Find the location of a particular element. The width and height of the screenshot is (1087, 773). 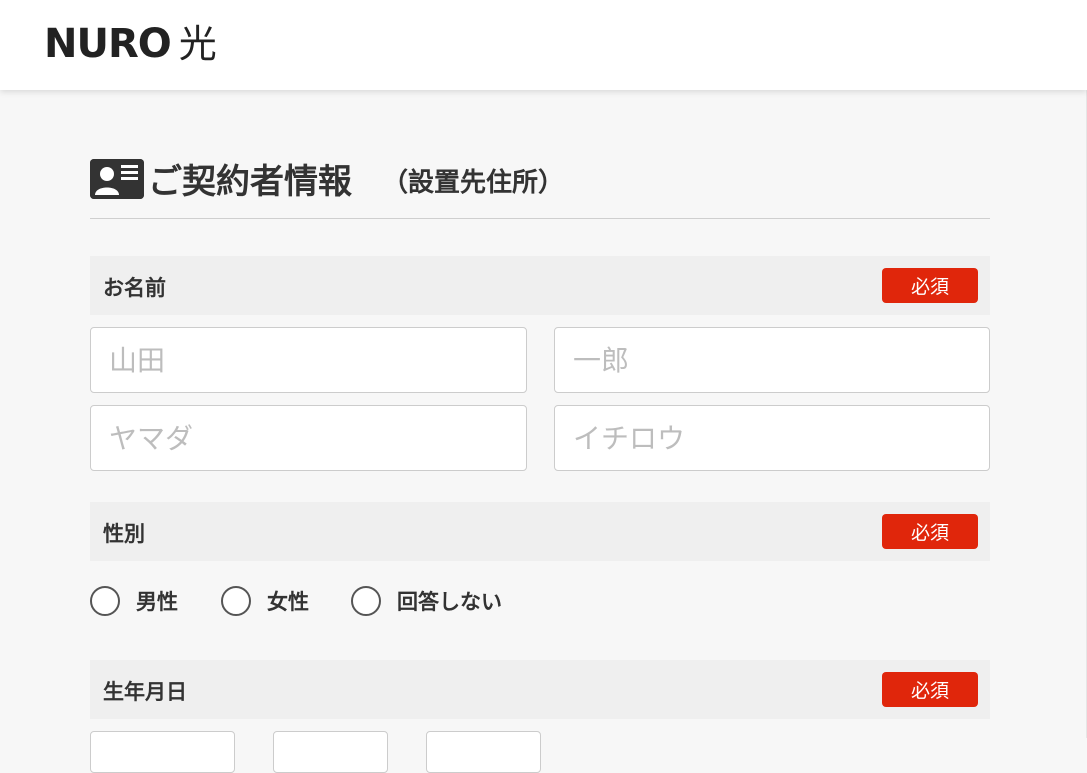

first-name-kana-input is located at coordinates (772, 438).